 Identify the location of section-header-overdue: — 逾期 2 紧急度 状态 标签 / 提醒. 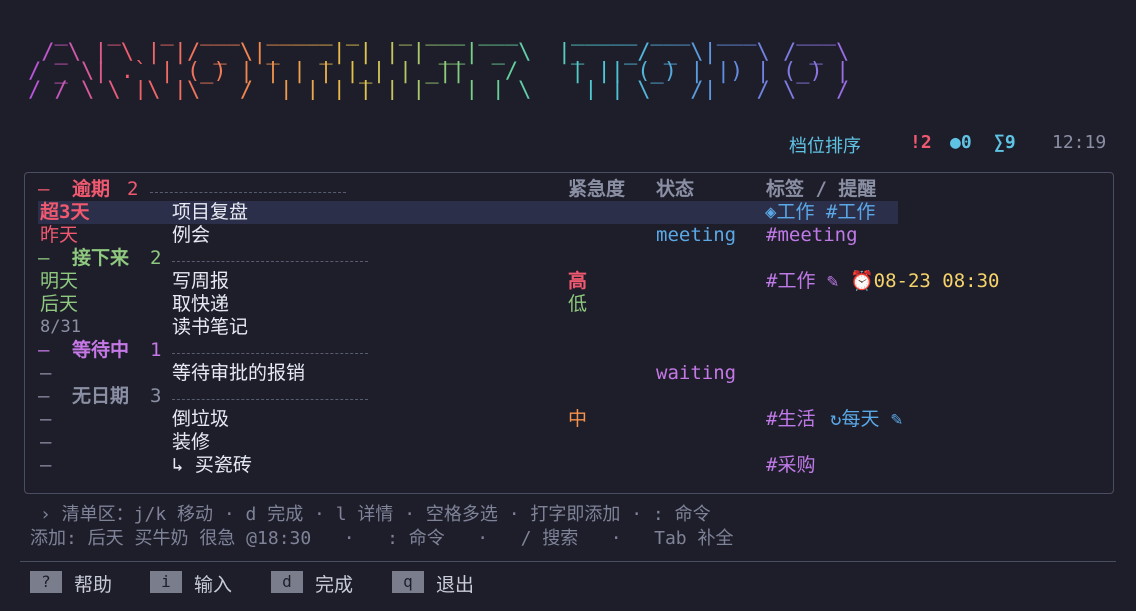
(568, 189).